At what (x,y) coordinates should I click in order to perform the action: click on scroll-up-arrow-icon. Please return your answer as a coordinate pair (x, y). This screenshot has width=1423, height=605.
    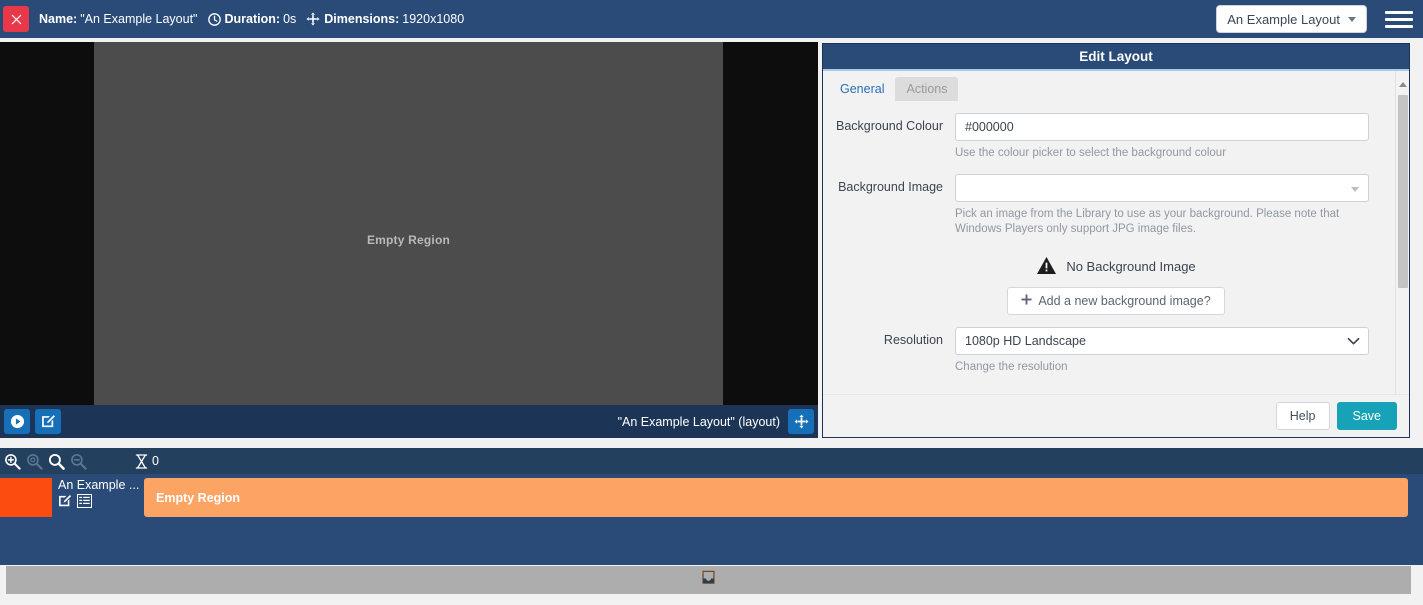
    Looking at the image, I should click on (1403, 84).